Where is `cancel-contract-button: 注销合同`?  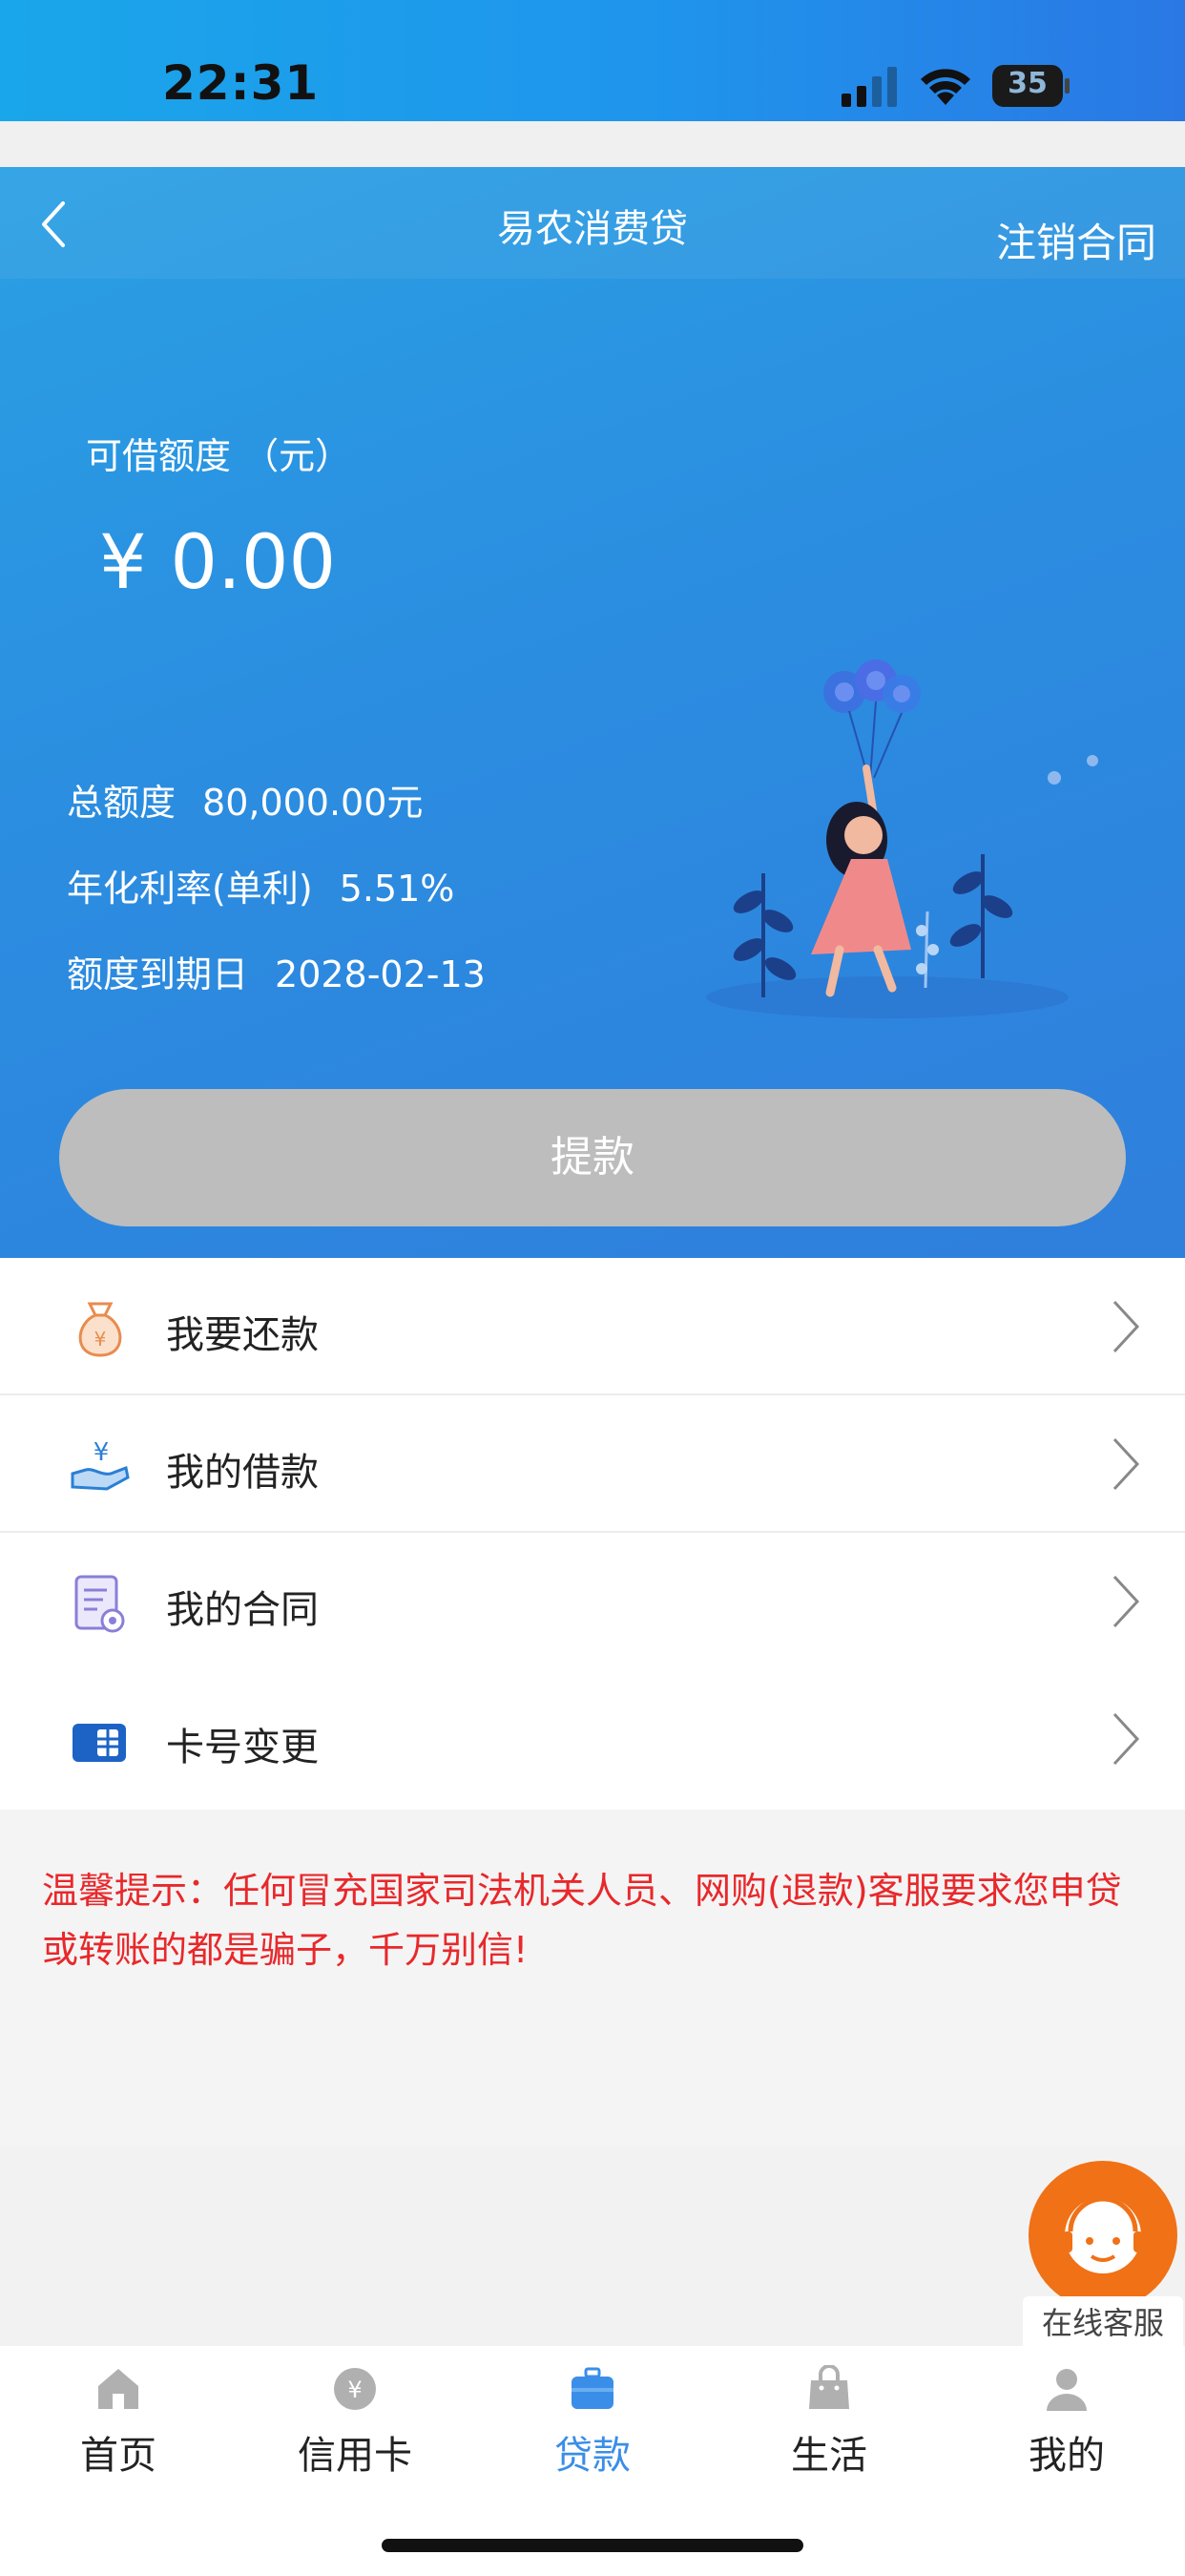
cancel-contract-button: 注销合同 is located at coordinates (1076, 240).